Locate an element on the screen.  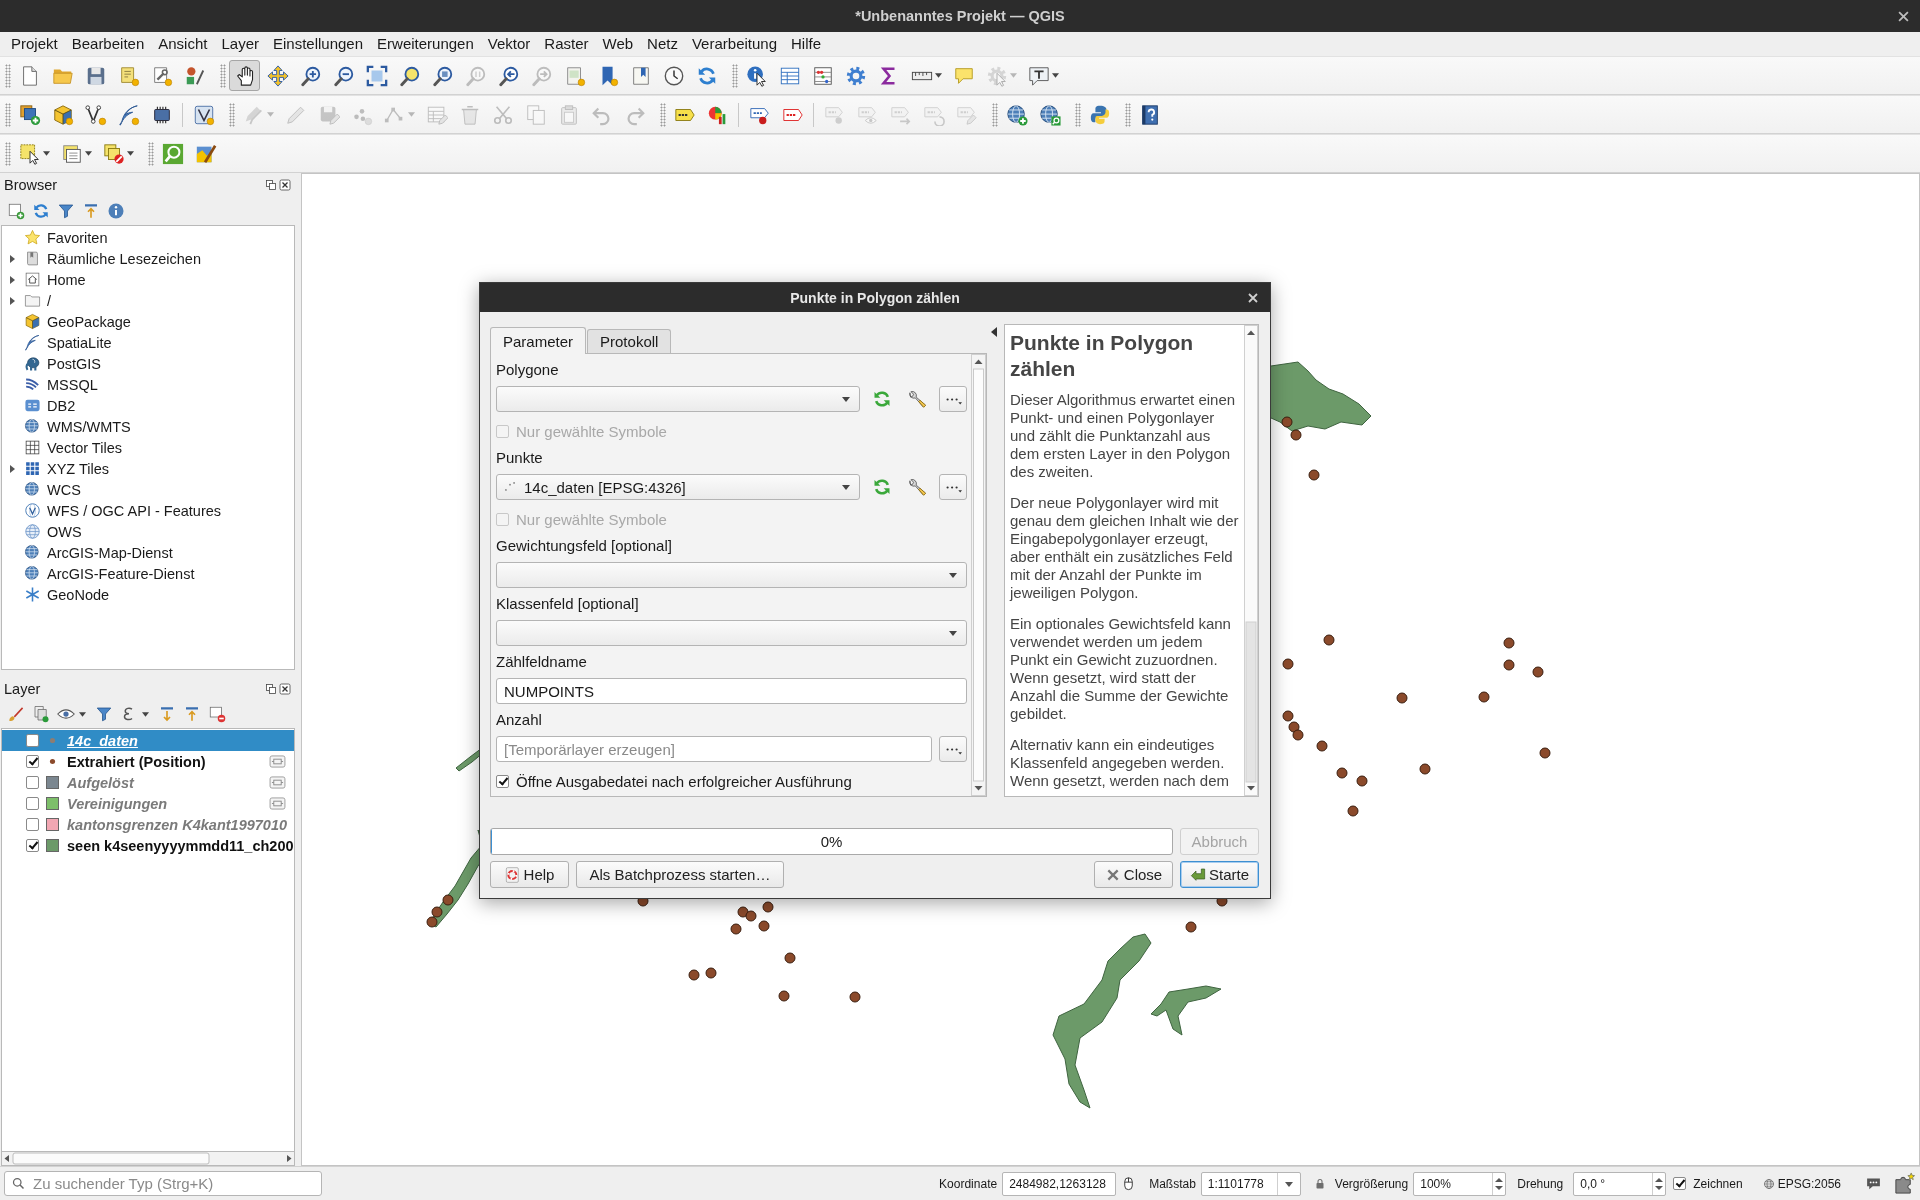
tree-item: WCS is located at coordinates (64, 489).